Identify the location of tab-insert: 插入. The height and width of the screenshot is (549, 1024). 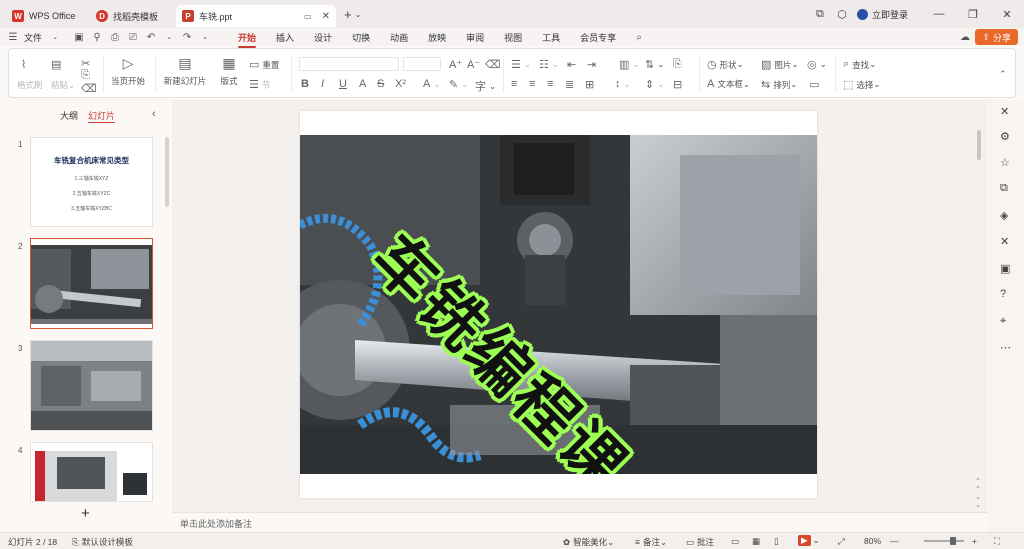
(285, 37).